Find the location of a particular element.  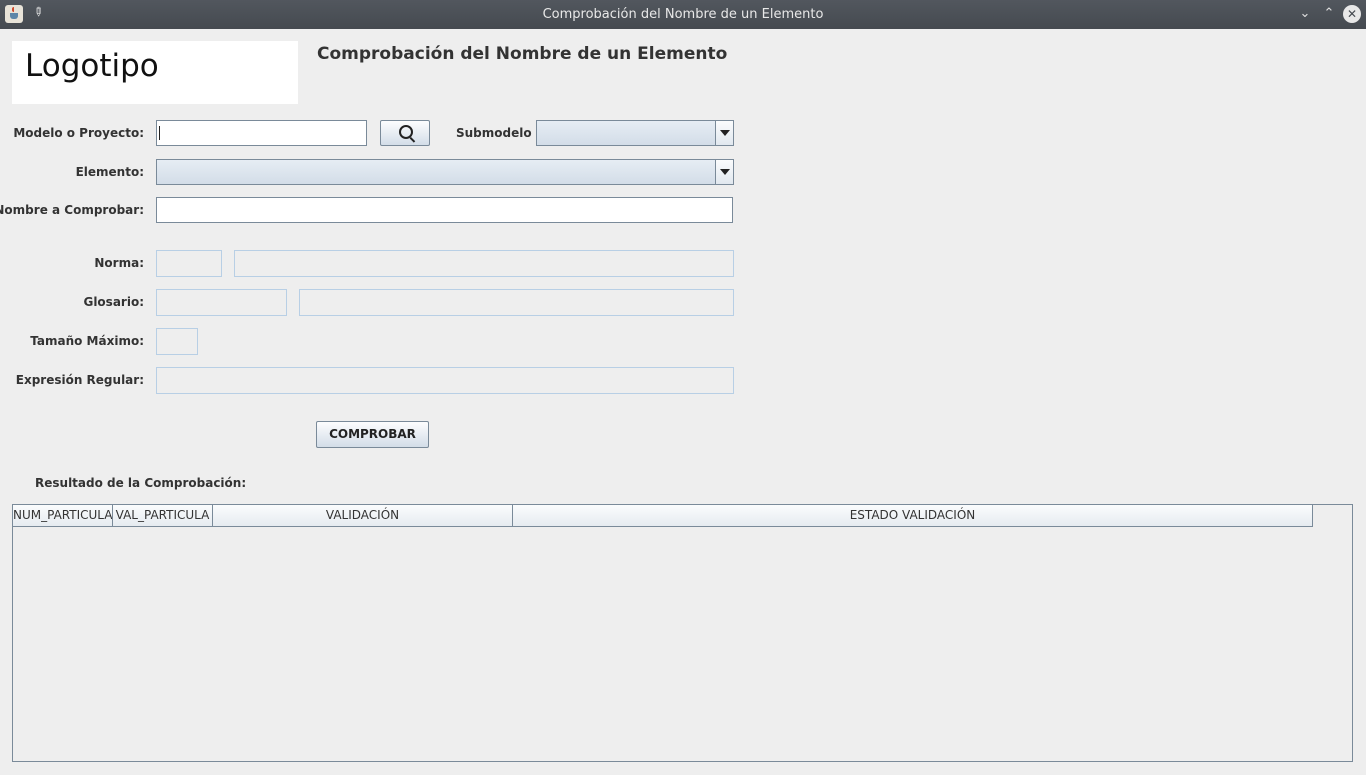

modelo-input is located at coordinates (261, 133).